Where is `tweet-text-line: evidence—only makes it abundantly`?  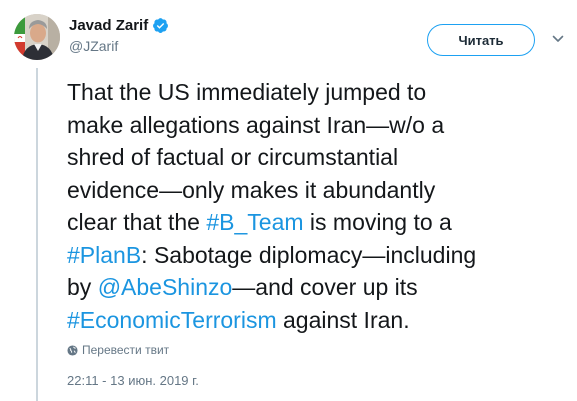 tweet-text-line: evidence—only makes it abundantly is located at coordinates (317, 190).